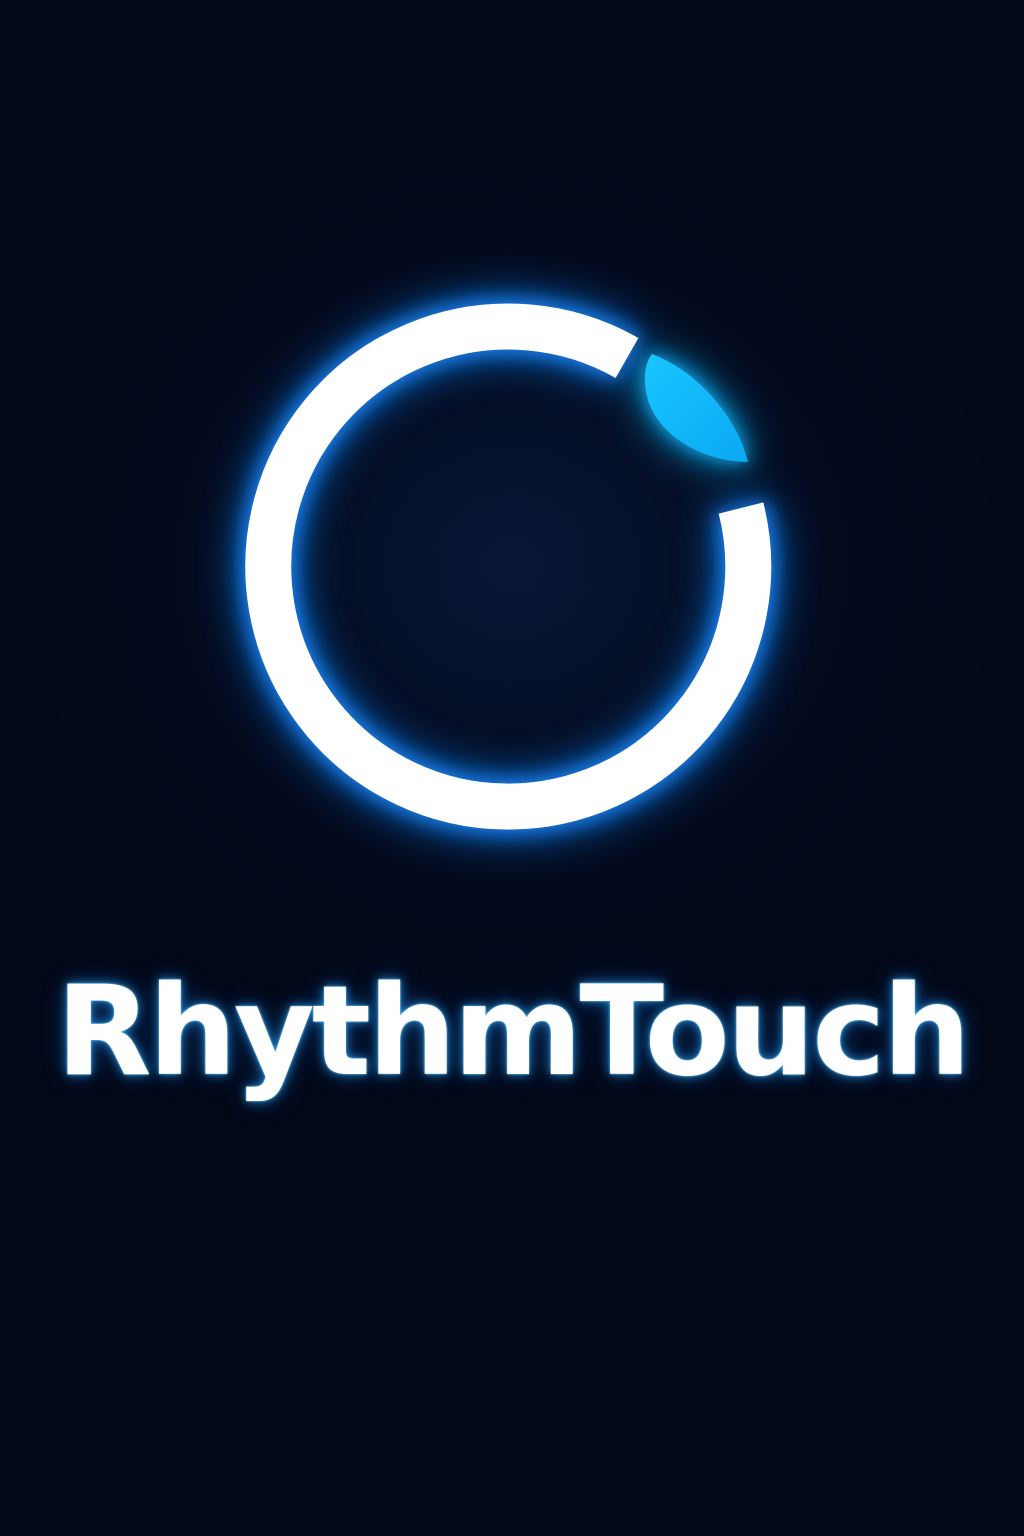 Image resolution: width=1024 pixels, height=1536 pixels. Describe the element at coordinates (696, 408) in the screenshot. I see `logo-drop` at that location.